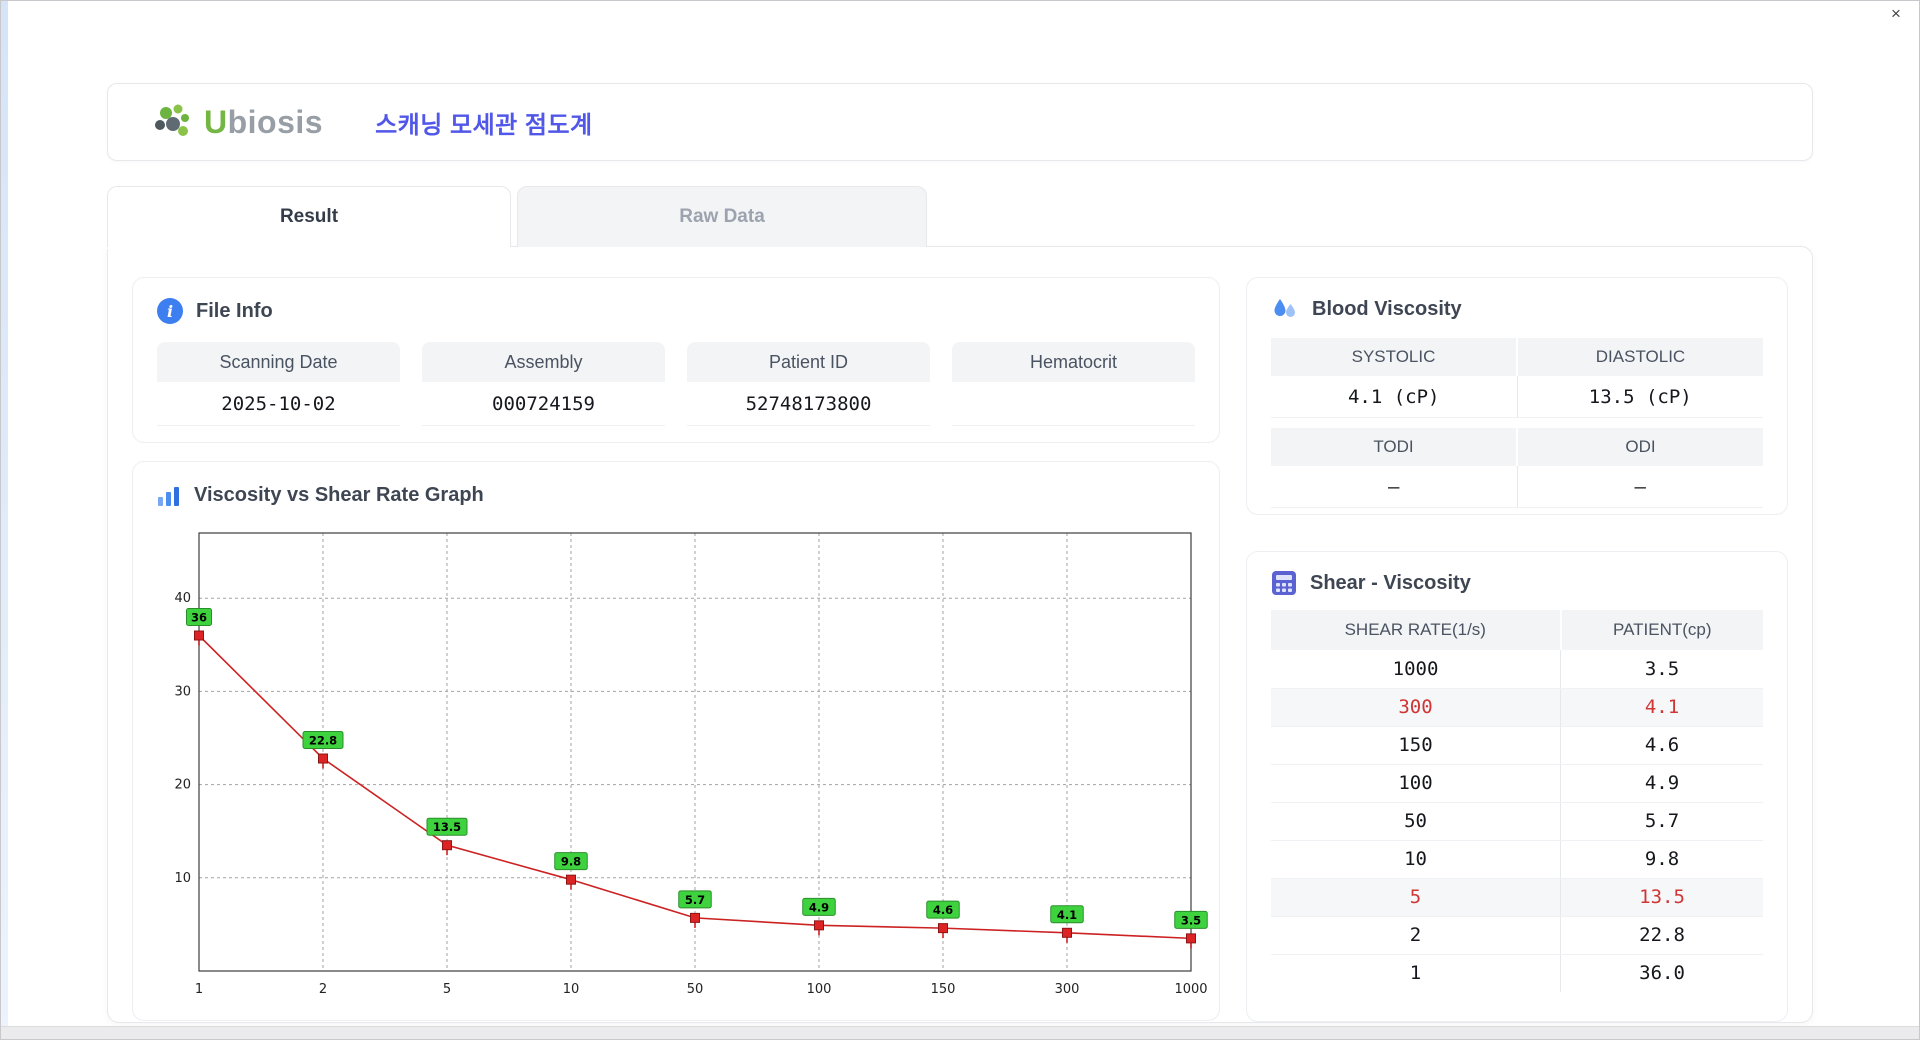 The image size is (1920, 1040). I want to click on shear-rate-cell: 5, so click(1416, 897).